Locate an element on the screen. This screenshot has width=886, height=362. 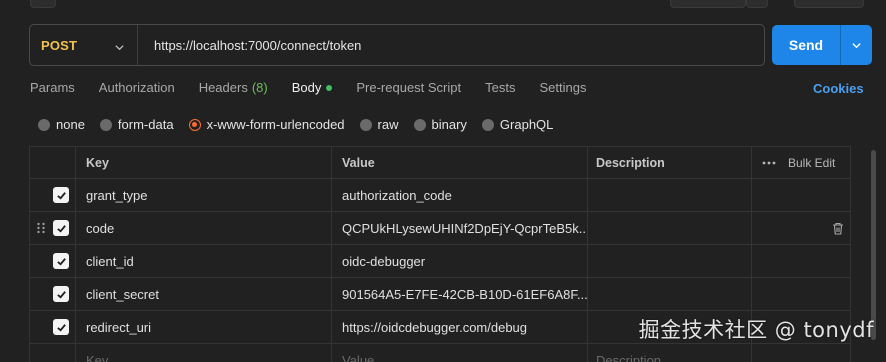
watermark: 掘金技术社区 @ tonydf is located at coordinates (756, 330).